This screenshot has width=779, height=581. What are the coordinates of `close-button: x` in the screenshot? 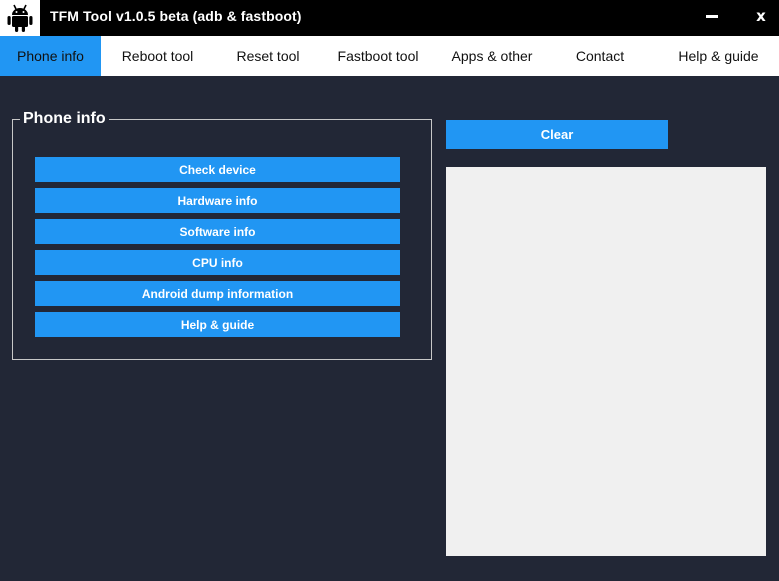 It's located at (761, 16).